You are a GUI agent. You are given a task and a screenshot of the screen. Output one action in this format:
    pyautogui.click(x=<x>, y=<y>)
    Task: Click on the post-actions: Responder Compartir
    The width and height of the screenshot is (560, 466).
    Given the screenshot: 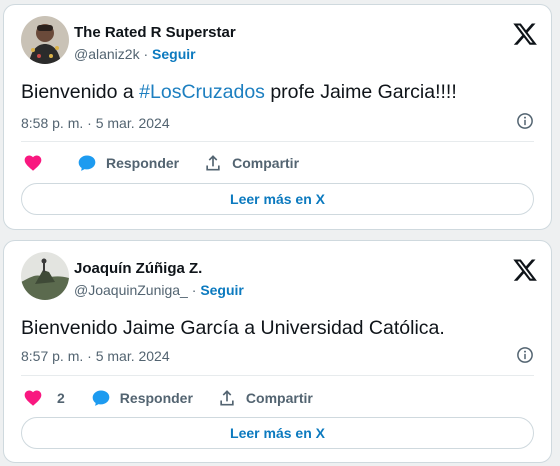 What is the action you would take?
    pyautogui.click(x=277, y=163)
    